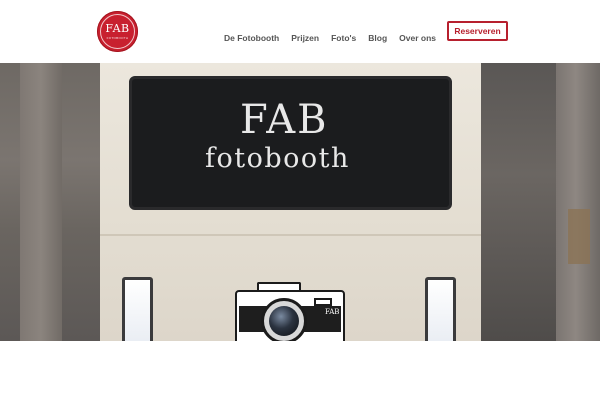 Image resolution: width=600 pixels, height=400 pixels. I want to click on booth-light-right, so click(440, 309).